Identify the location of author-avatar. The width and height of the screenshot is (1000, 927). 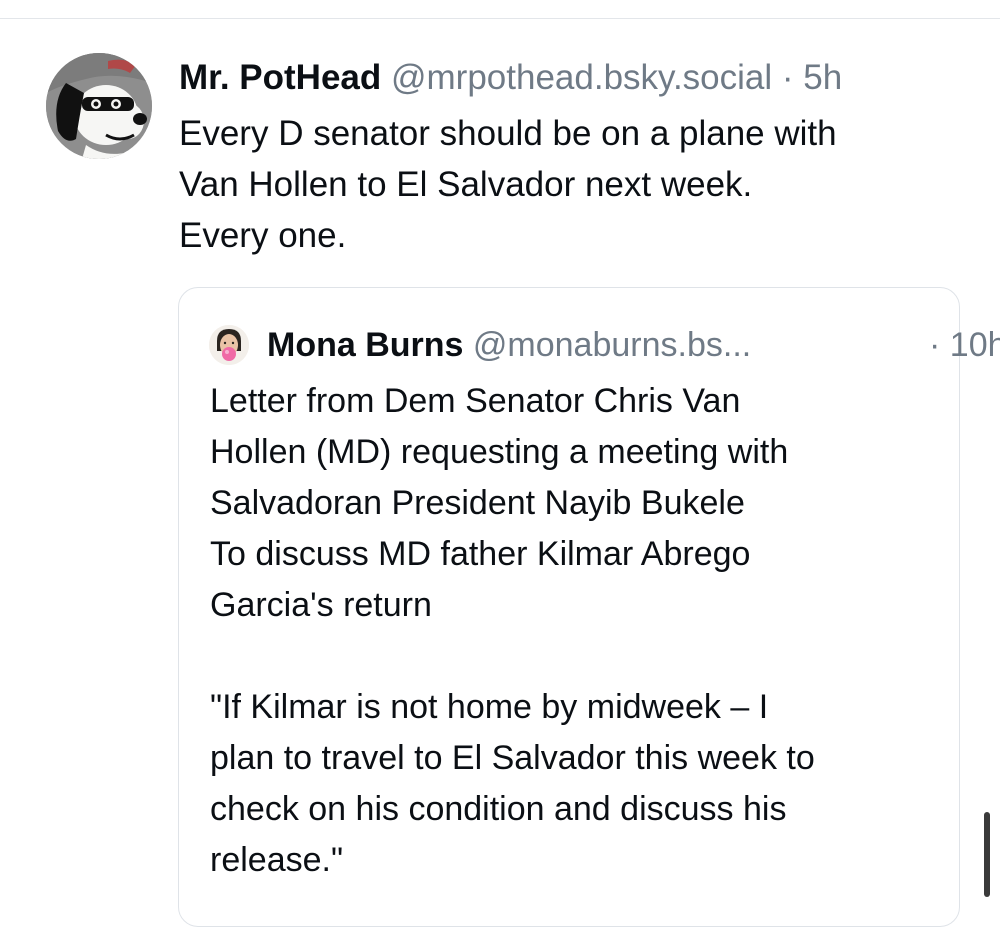
(99, 106).